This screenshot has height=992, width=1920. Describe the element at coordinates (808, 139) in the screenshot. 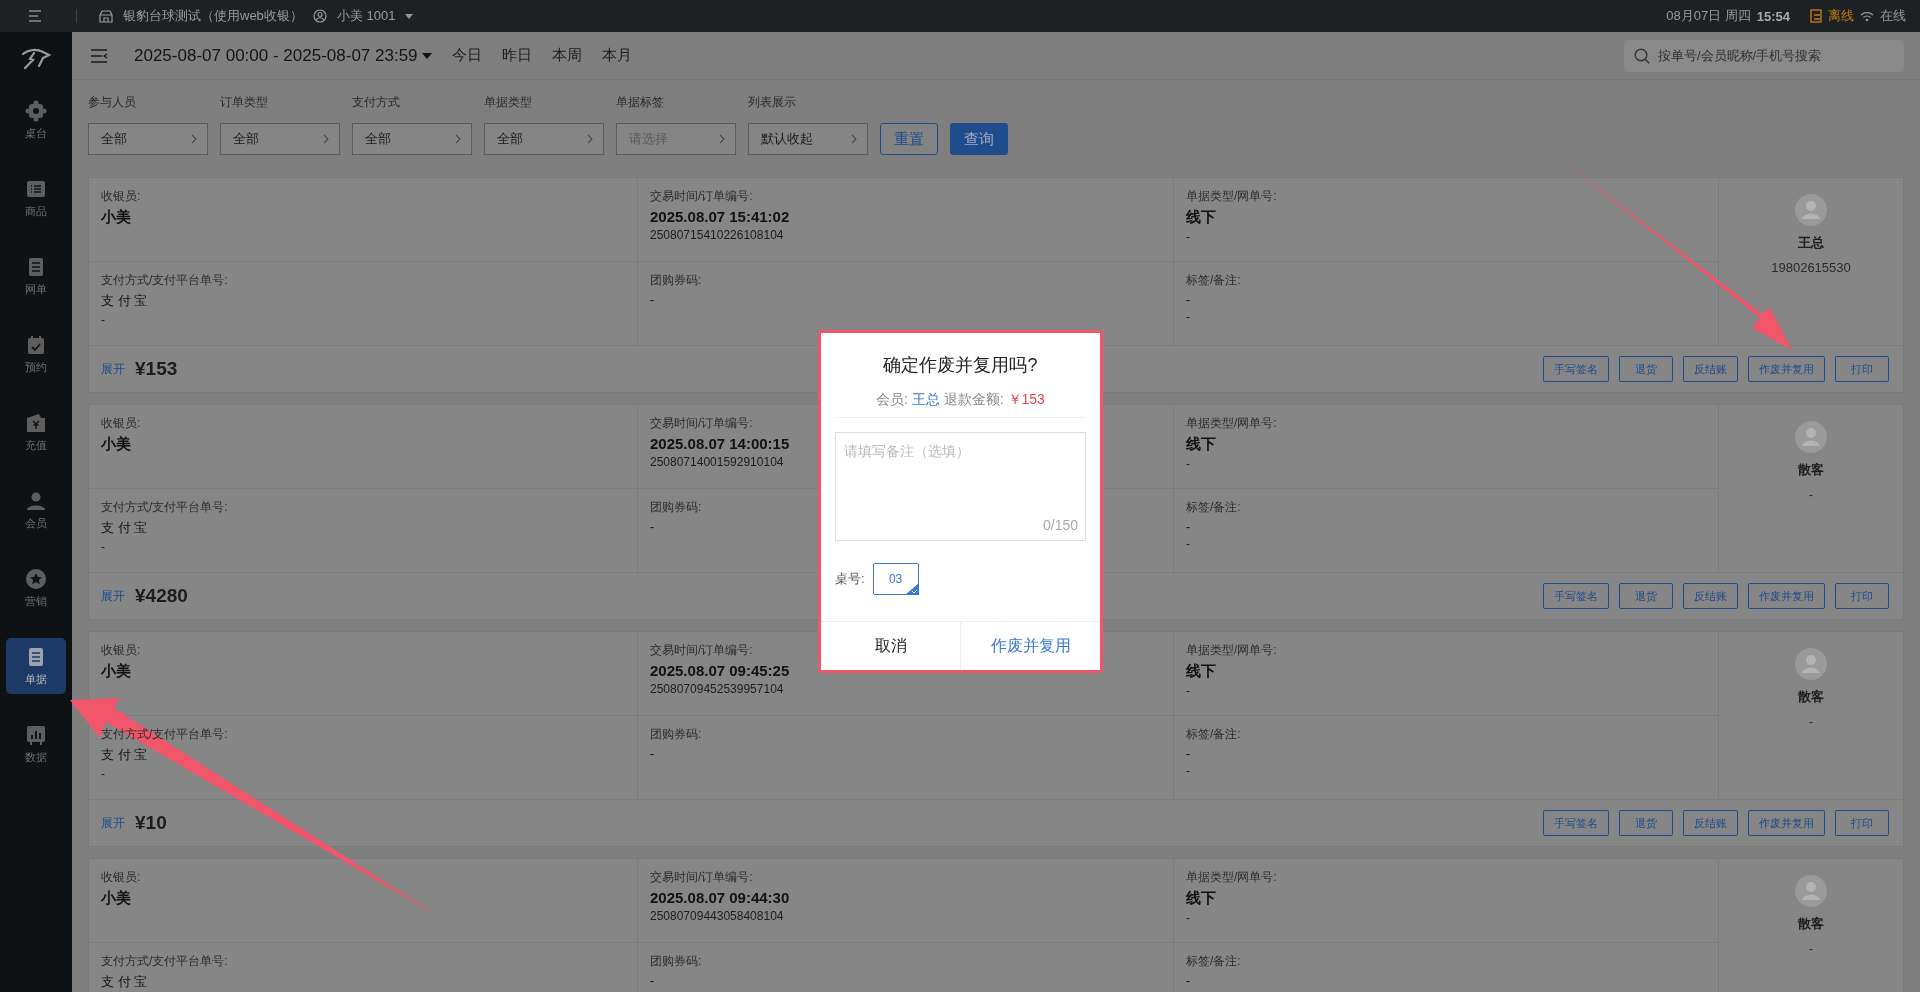

I see `filter-select: 默认收起` at that location.